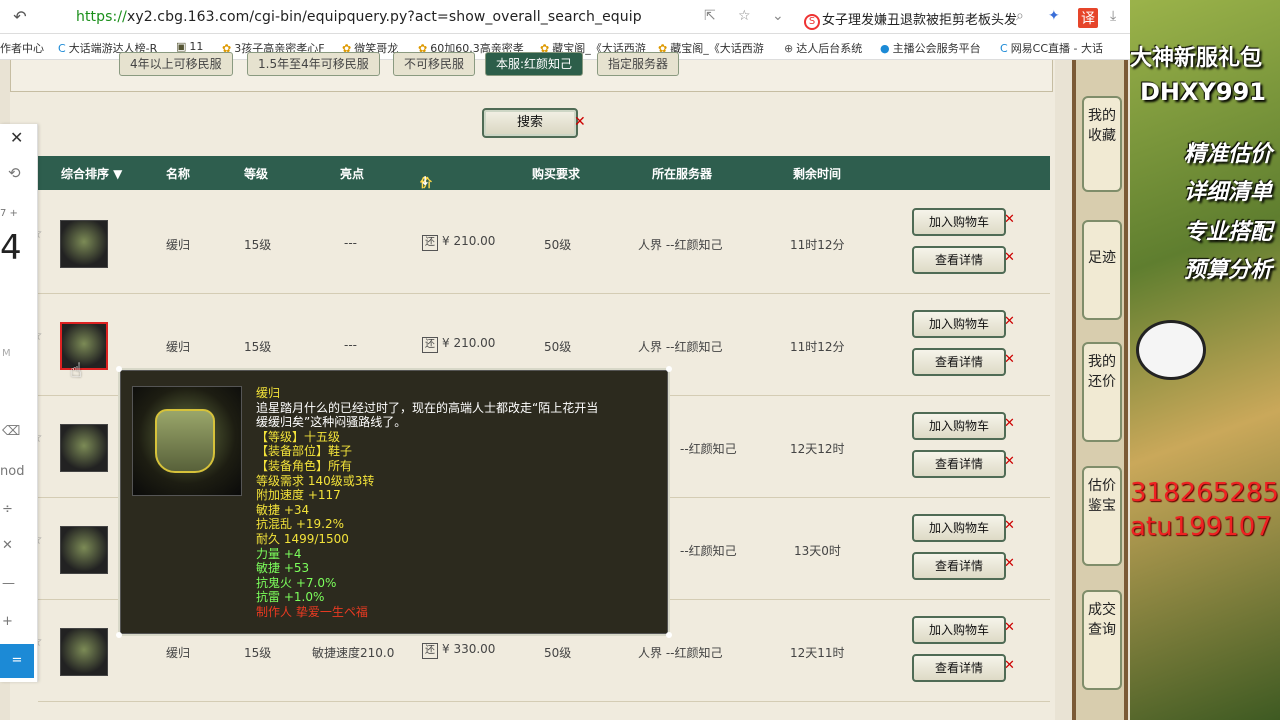  Describe the element at coordinates (425, 181) in the screenshot. I see `sort-down-icon: ↓` at that location.